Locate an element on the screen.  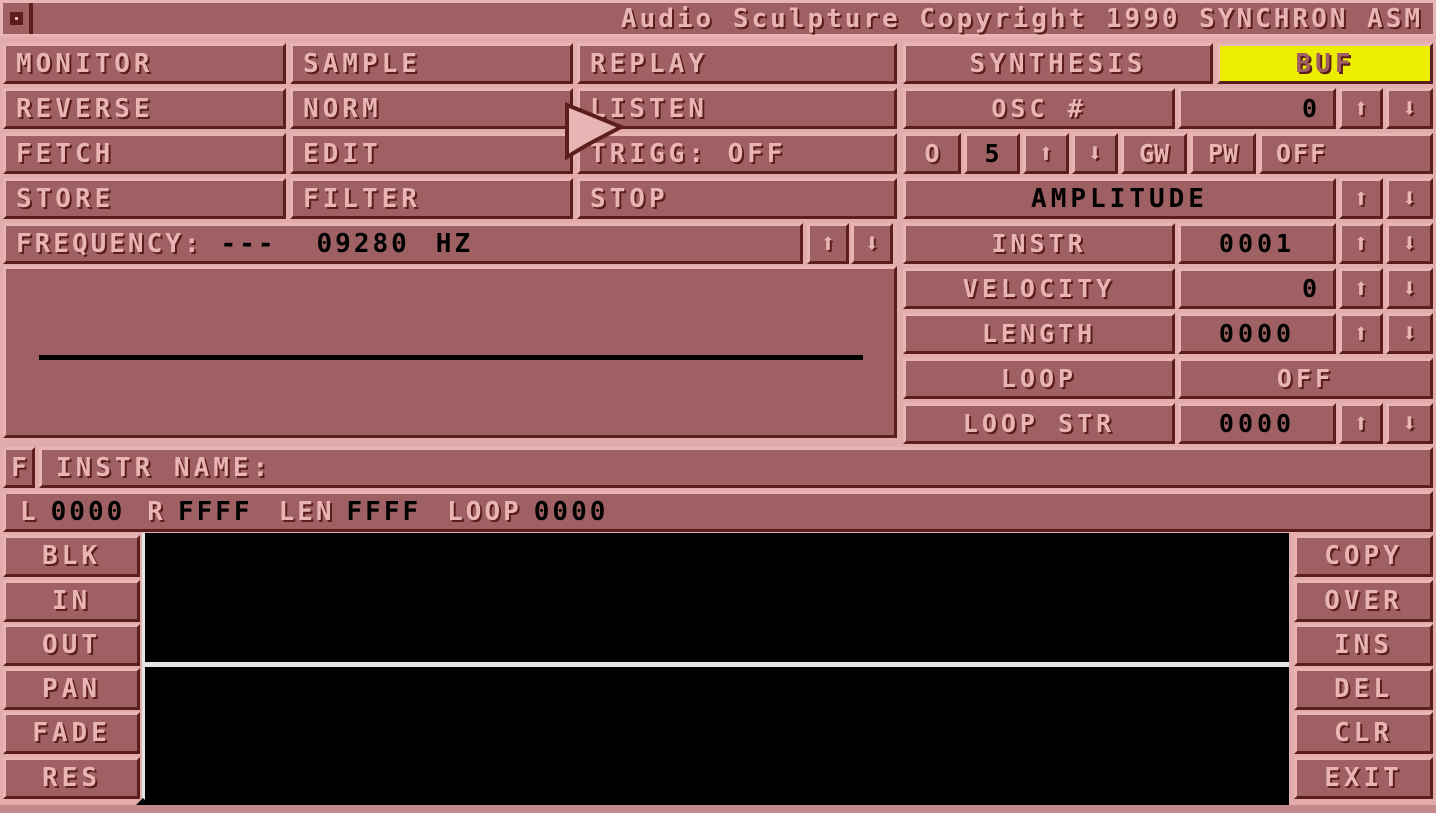
button-norm-label: NORM is located at coordinates (342, 108).